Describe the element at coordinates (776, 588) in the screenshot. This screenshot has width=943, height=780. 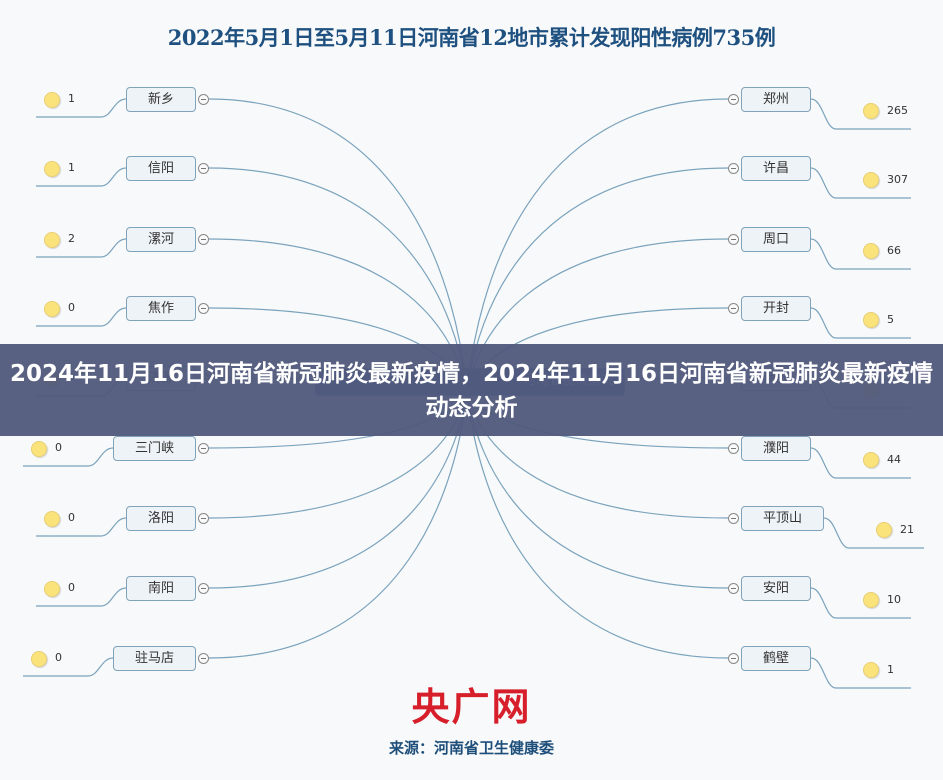
I see `city-node-安阳: 安阳` at that location.